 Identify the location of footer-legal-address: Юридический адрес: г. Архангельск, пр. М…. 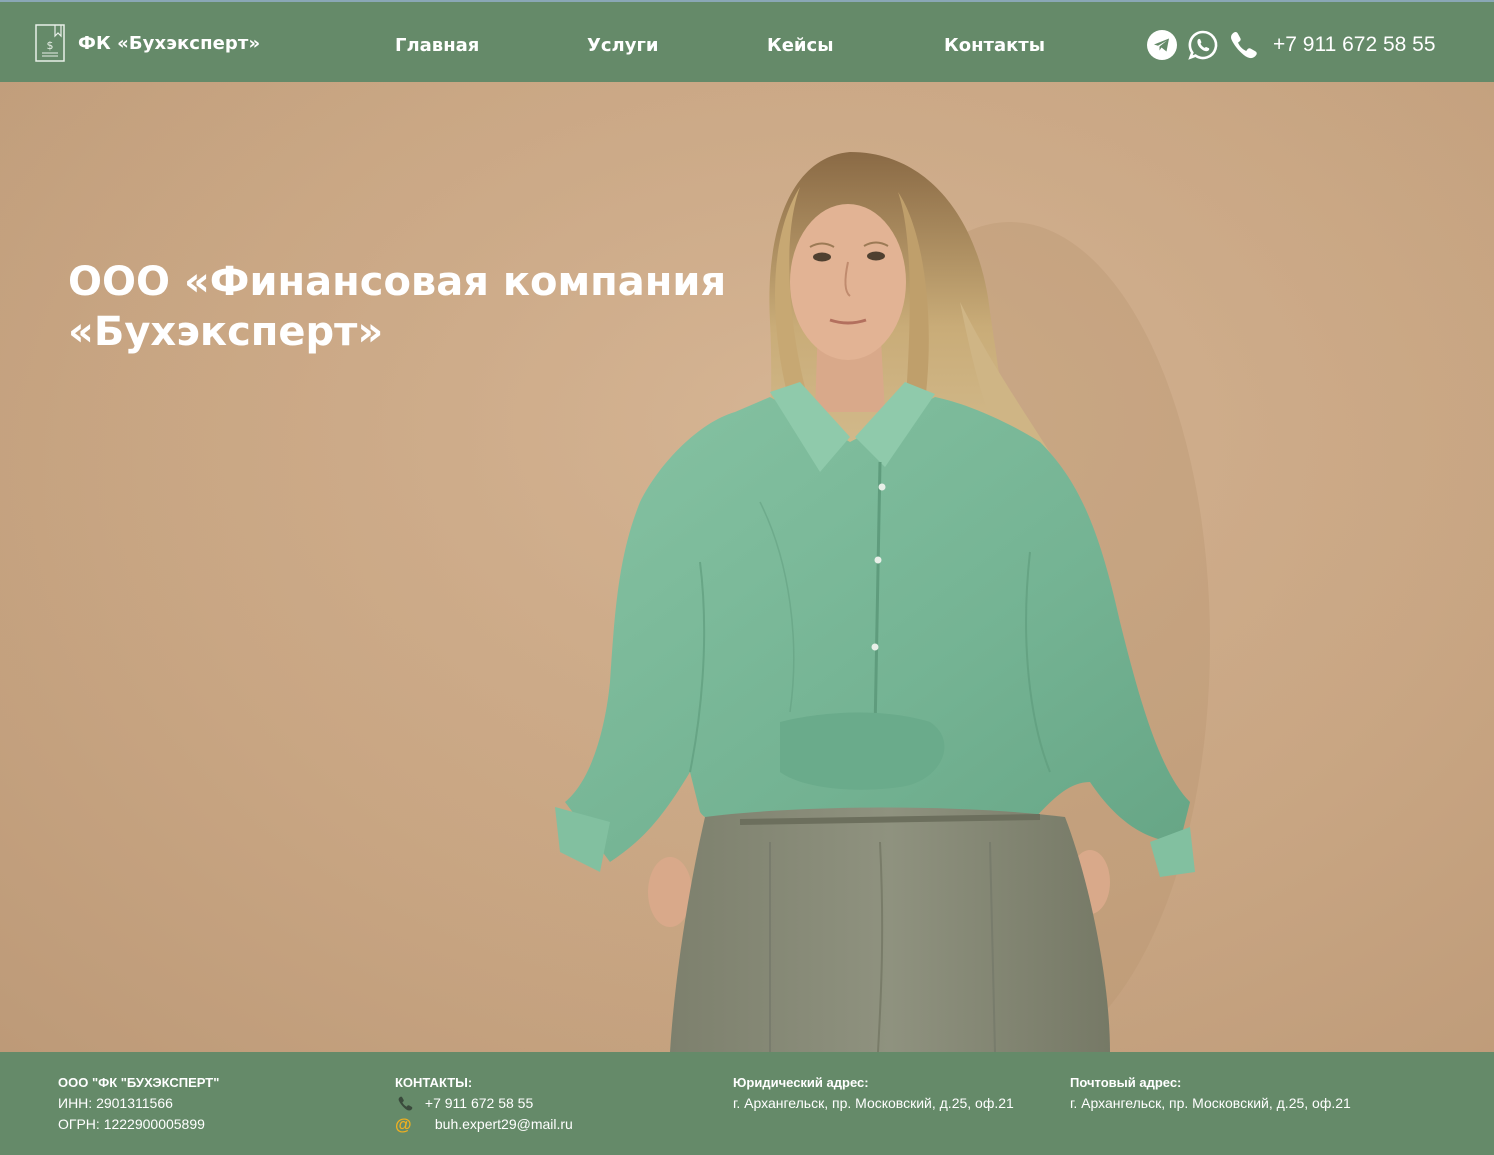
(873, 1095).